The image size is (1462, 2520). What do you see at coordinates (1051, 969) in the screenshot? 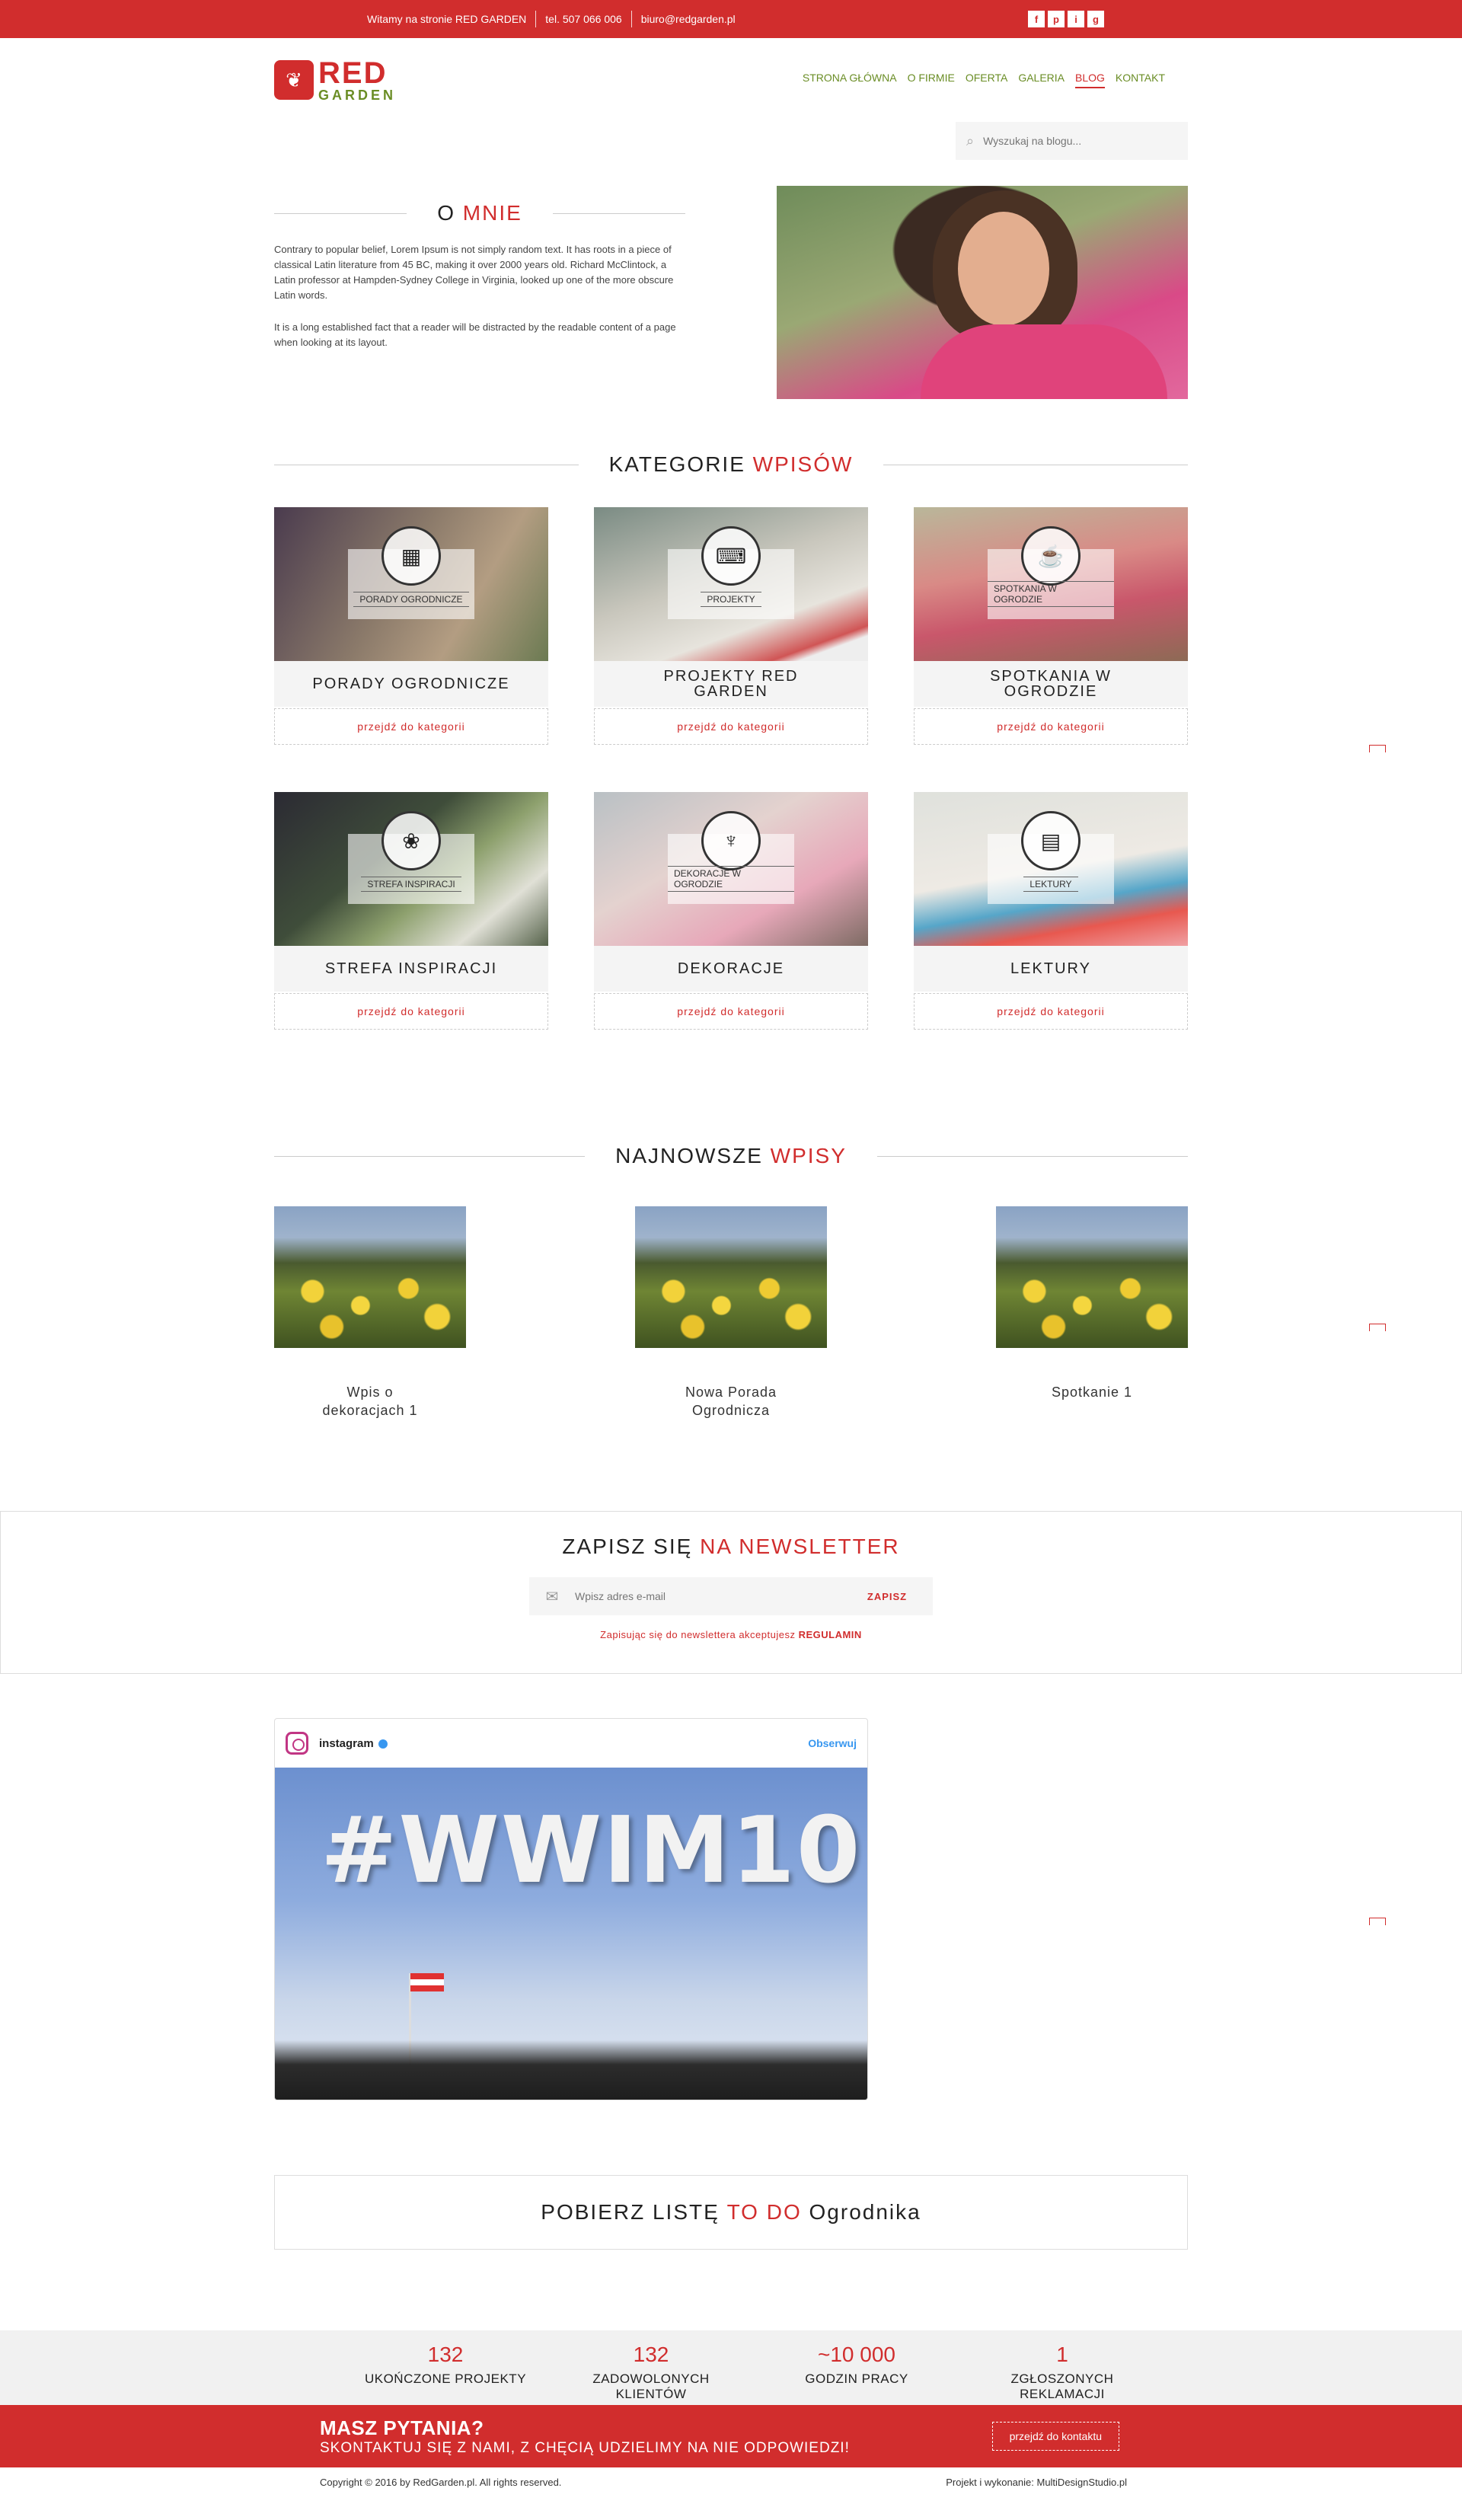
I see `category-name: LEKTURY` at bounding box center [1051, 969].